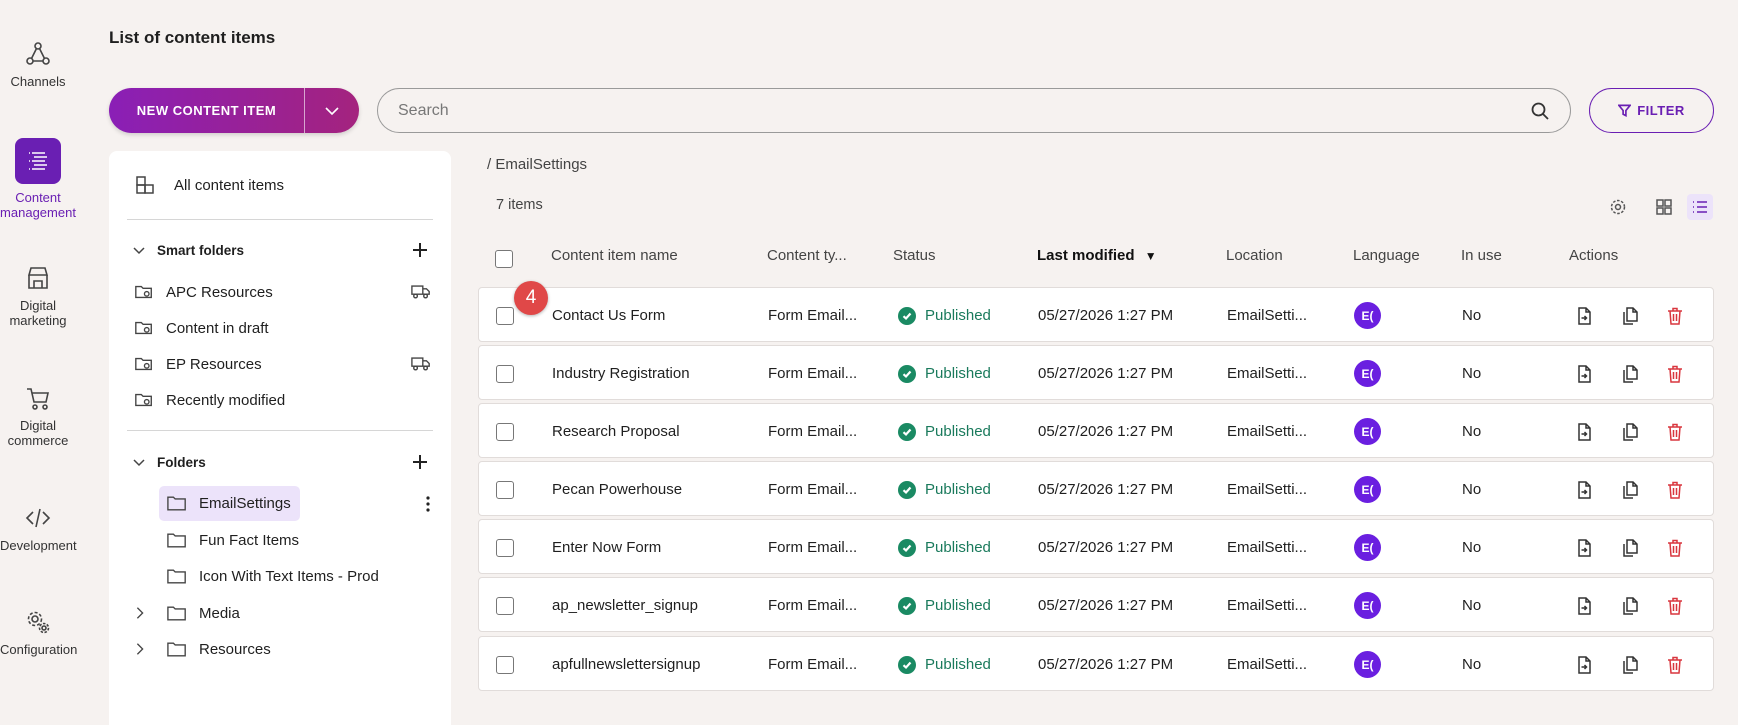  Describe the element at coordinates (1367, 373) in the screenshot. I see `language-avatar: E(` at that location.